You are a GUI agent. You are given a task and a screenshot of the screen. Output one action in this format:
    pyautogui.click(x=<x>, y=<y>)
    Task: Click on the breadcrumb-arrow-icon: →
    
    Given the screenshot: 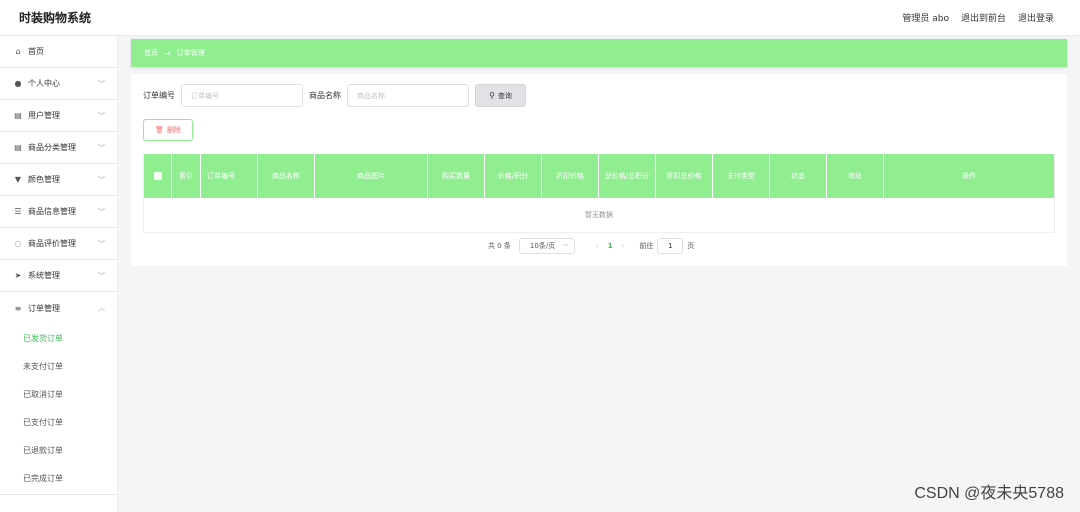 What is the action you would take?
    pyautogui.click(x=167, y=53)
    